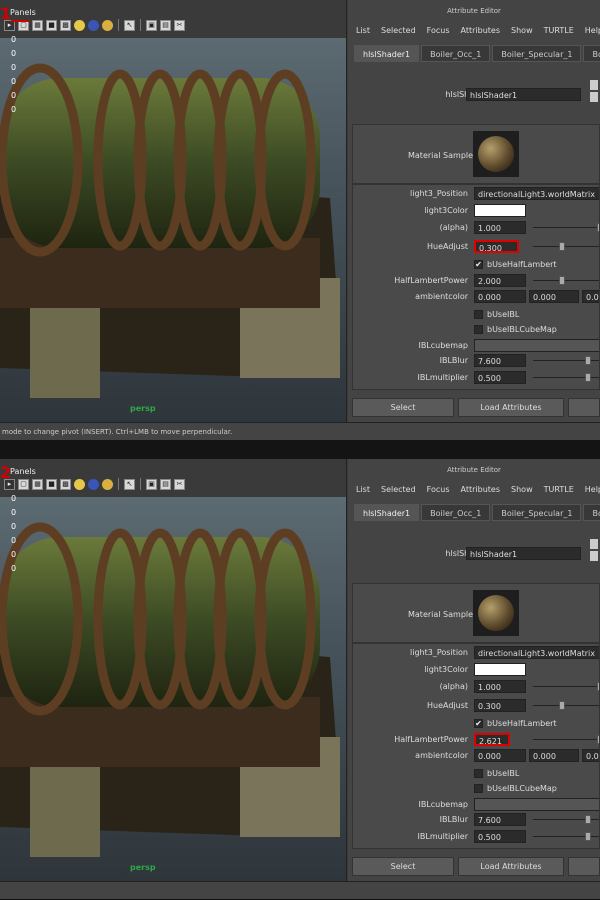 The image size is (600, 900). Describe the element at coordinates (387, 53) in the screenshot. I see `ae-tab: hlslShader1` at that location.